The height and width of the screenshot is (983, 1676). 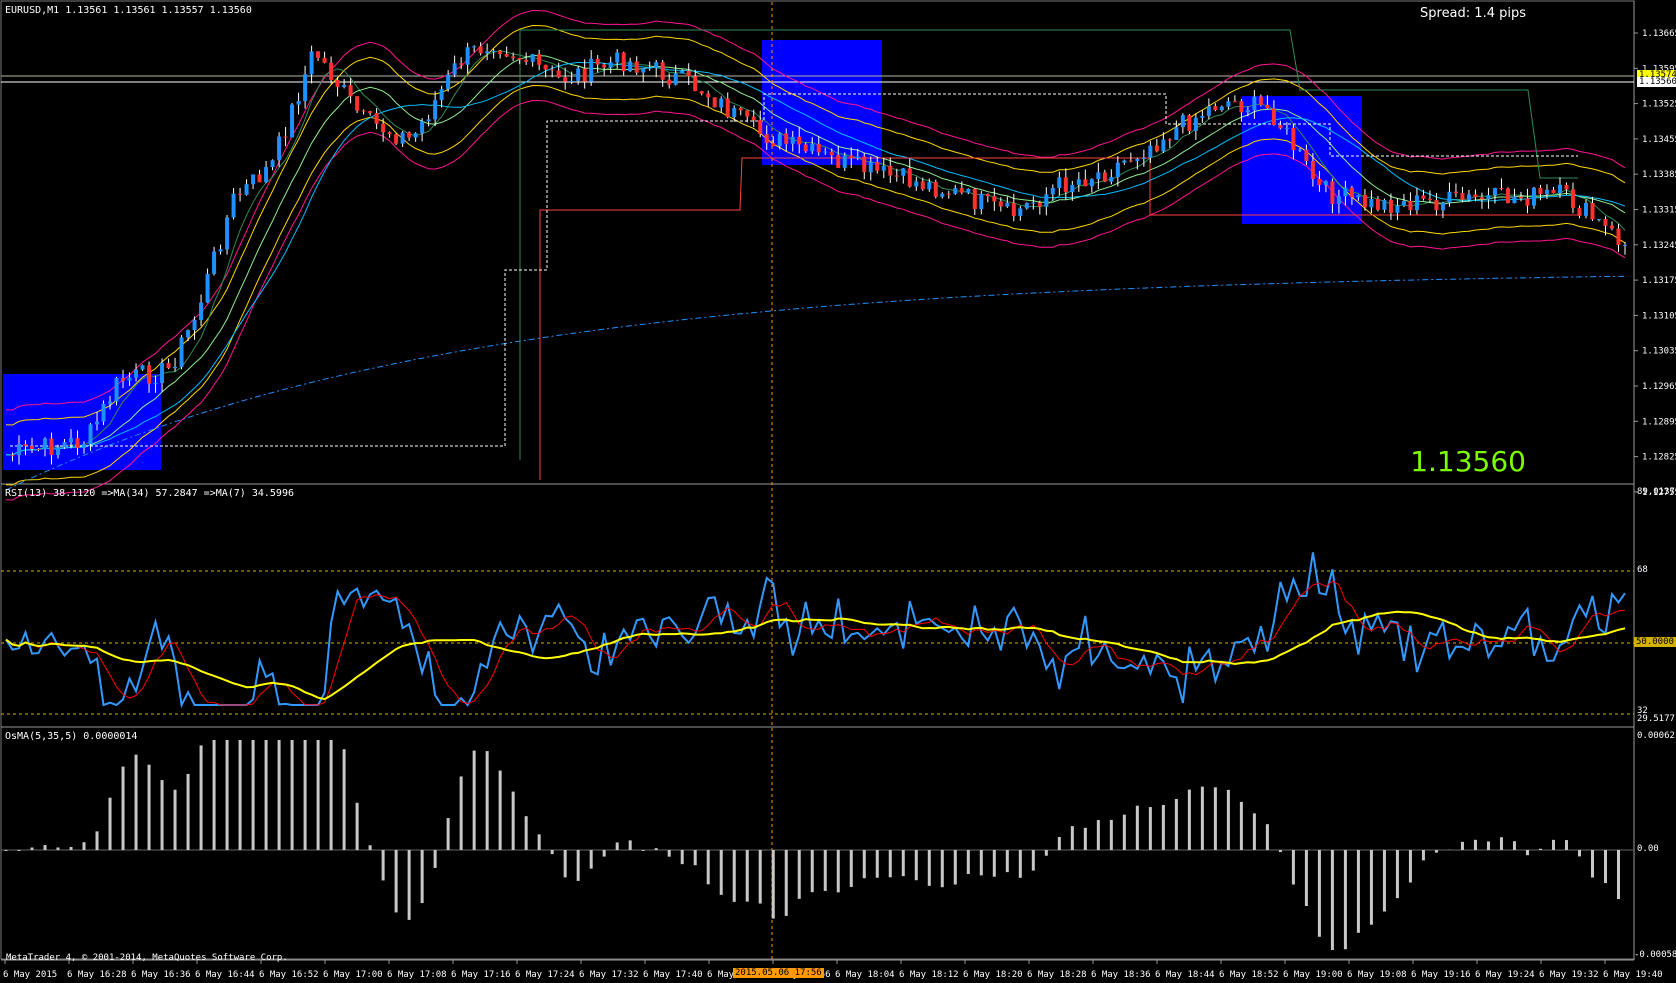 What do you see at coordinates (929, 975) in the screenshot?
I see `time-axis-label: 6 May 18:12` at bounding box center [929, 975].